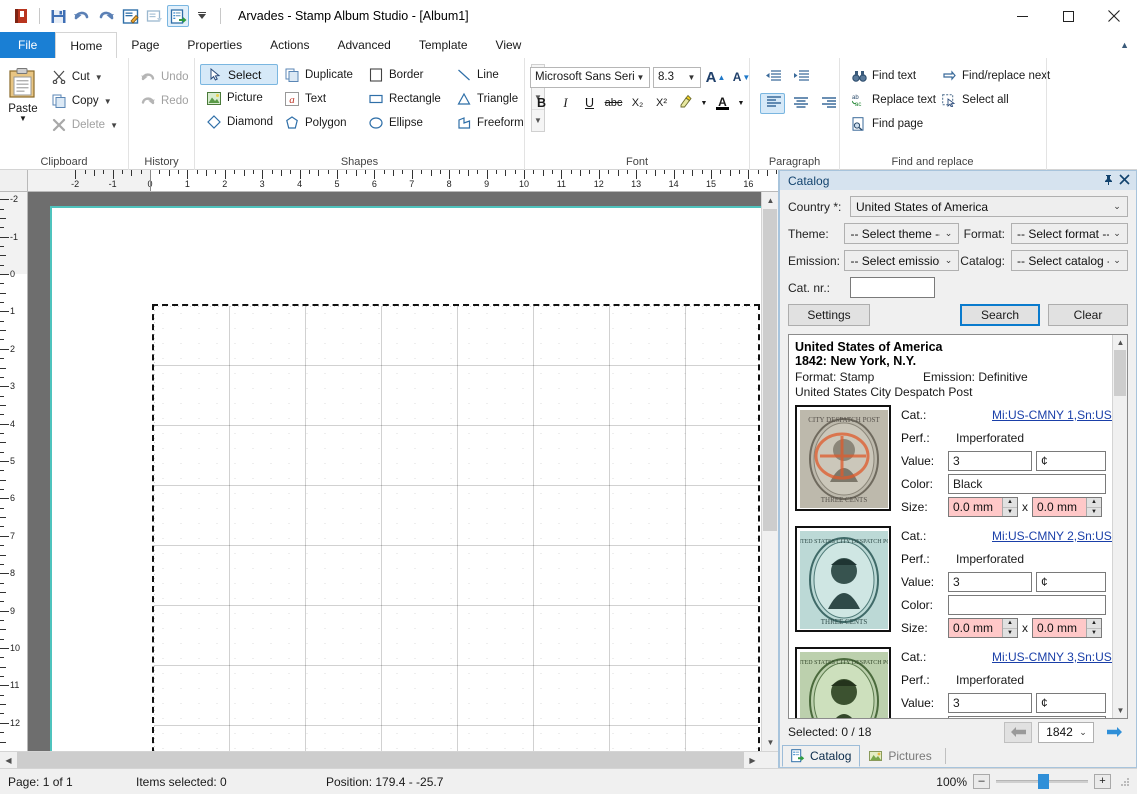 The image size is (1137, 794). What do you see at coordinates (164, 101) in the screenshot?
I see `redo-button: Redo` at bounding box center [164, 101].